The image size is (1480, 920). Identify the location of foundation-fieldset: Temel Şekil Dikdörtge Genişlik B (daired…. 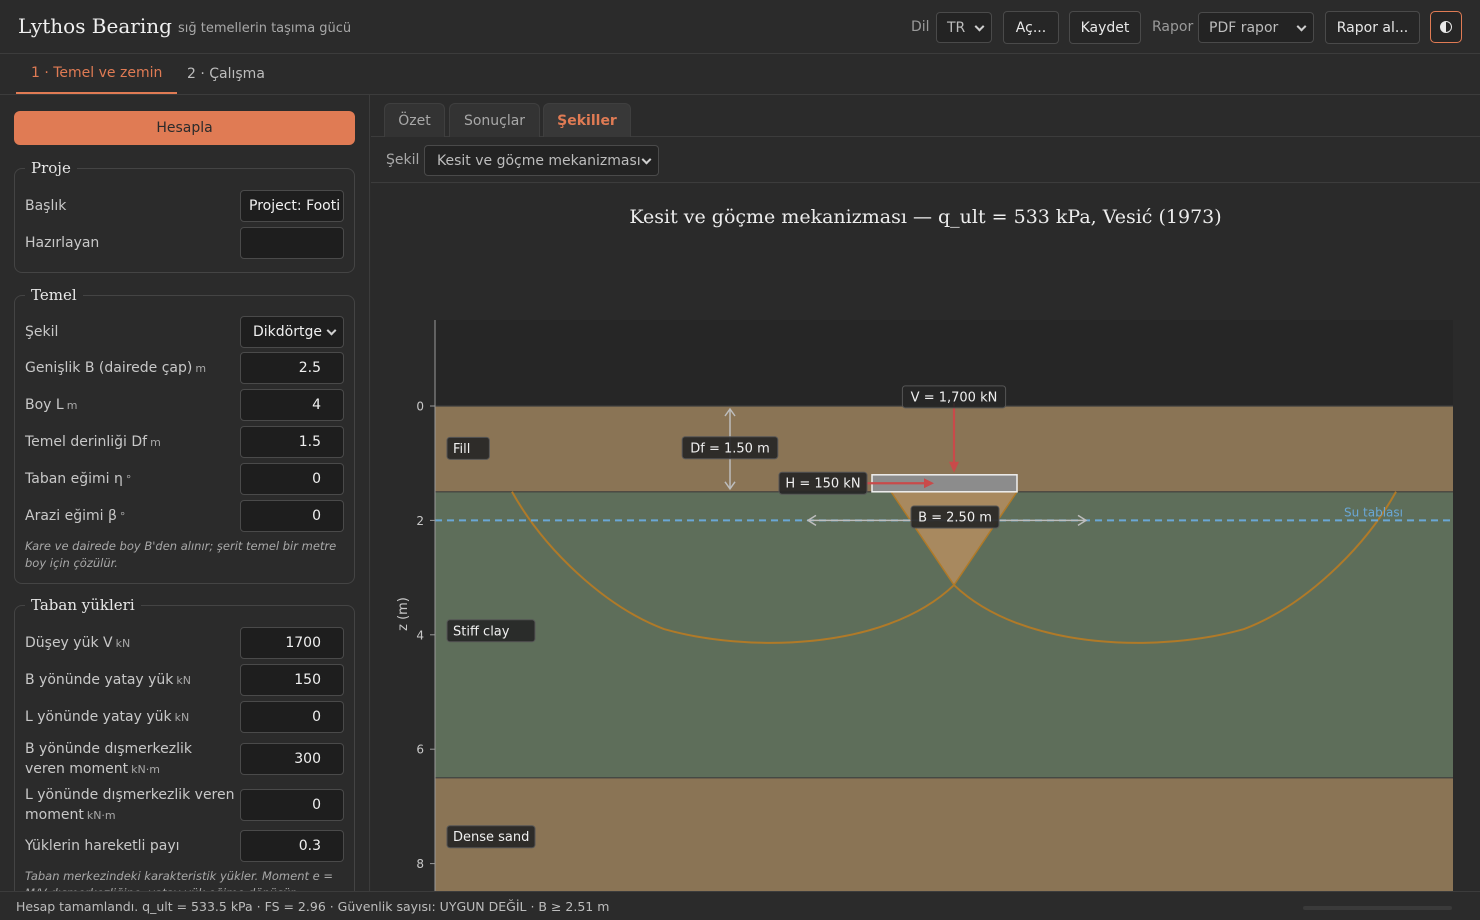
(184, 435).